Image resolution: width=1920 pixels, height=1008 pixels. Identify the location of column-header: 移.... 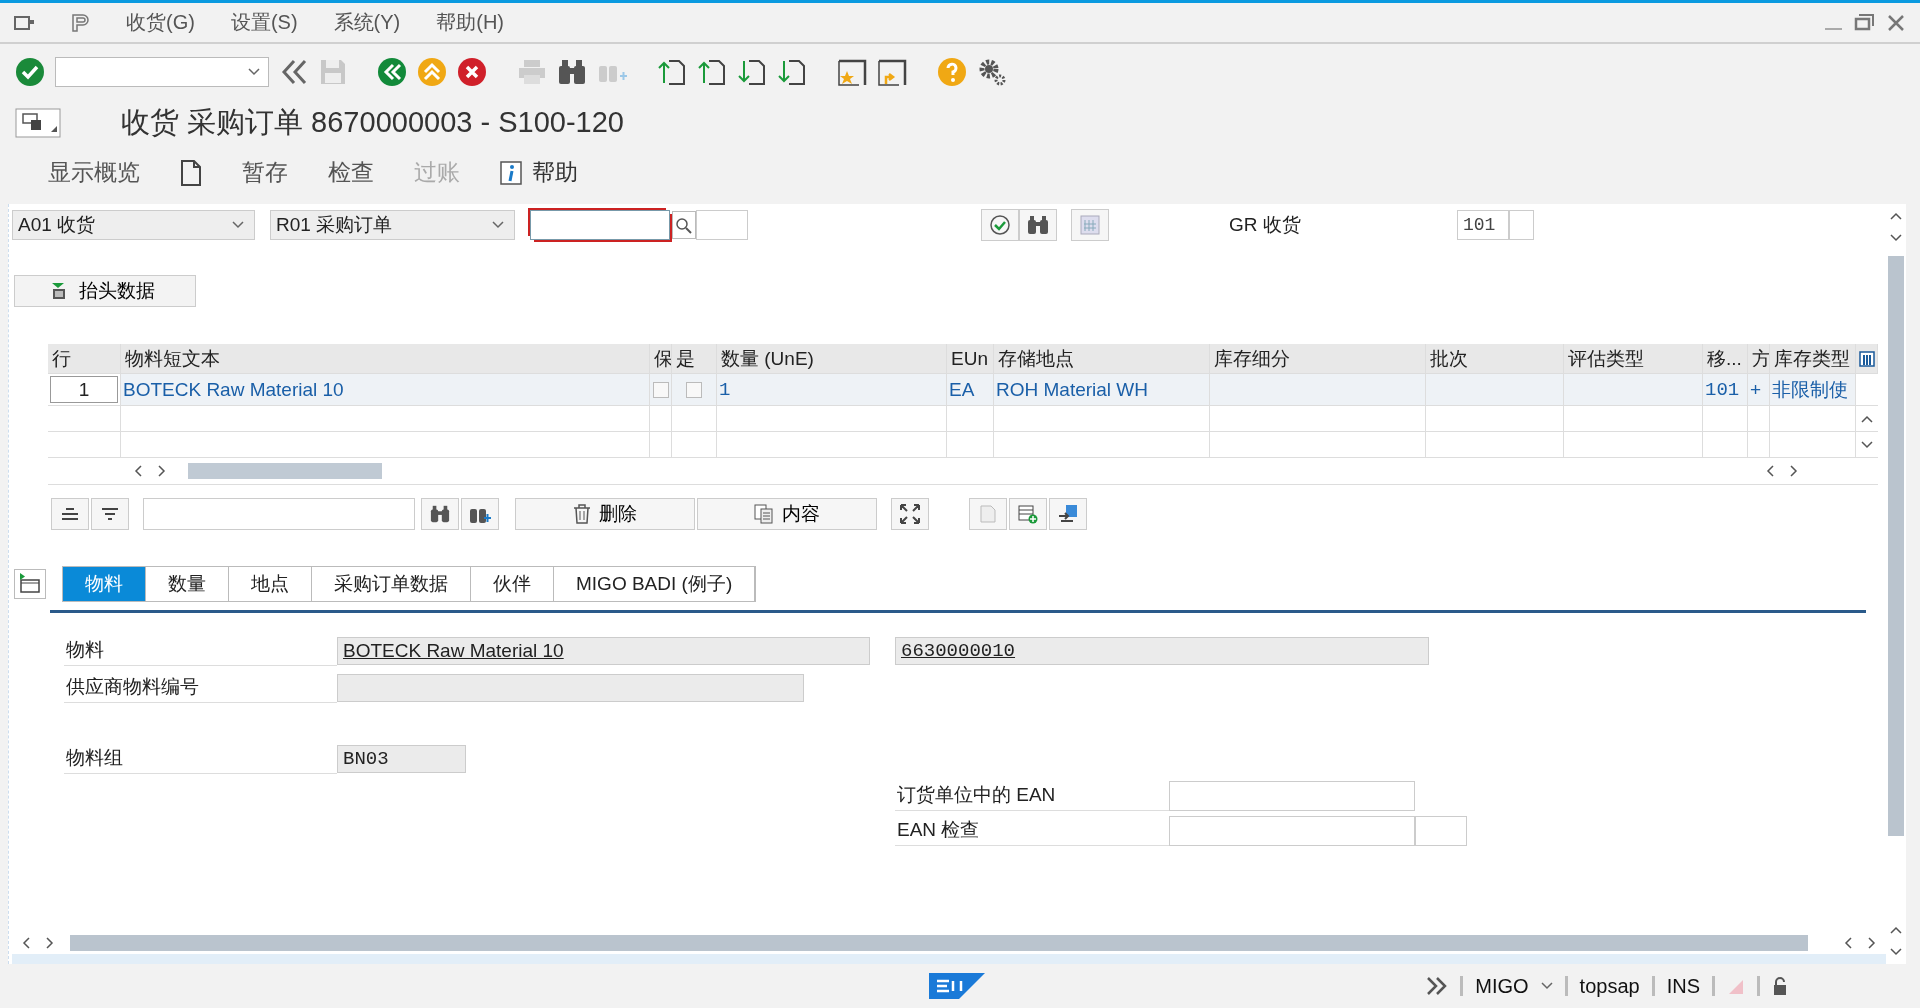
(1725, 358).